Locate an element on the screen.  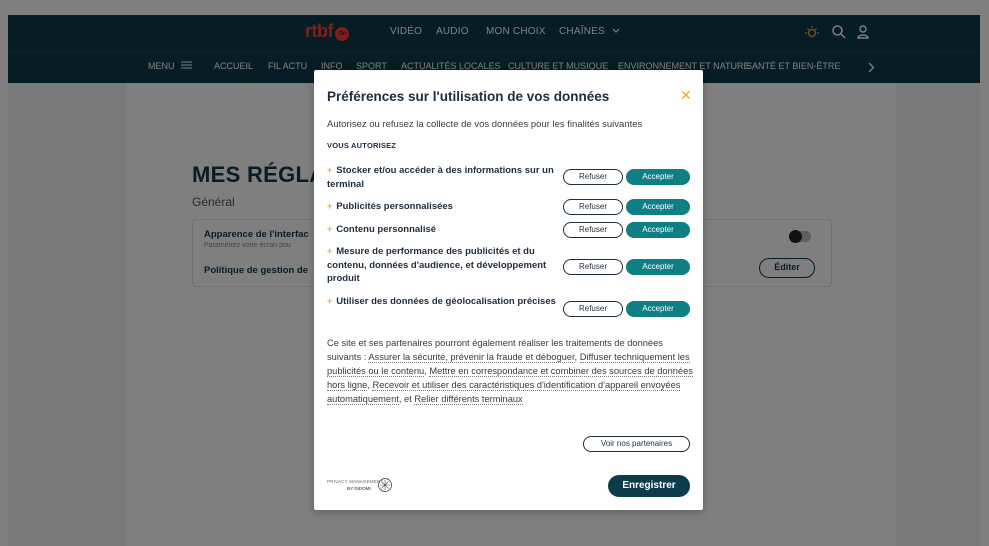
didomi-logo: PRIVACY MANAGEMENT BY DIDOMI is located at coordinates (362, 487).